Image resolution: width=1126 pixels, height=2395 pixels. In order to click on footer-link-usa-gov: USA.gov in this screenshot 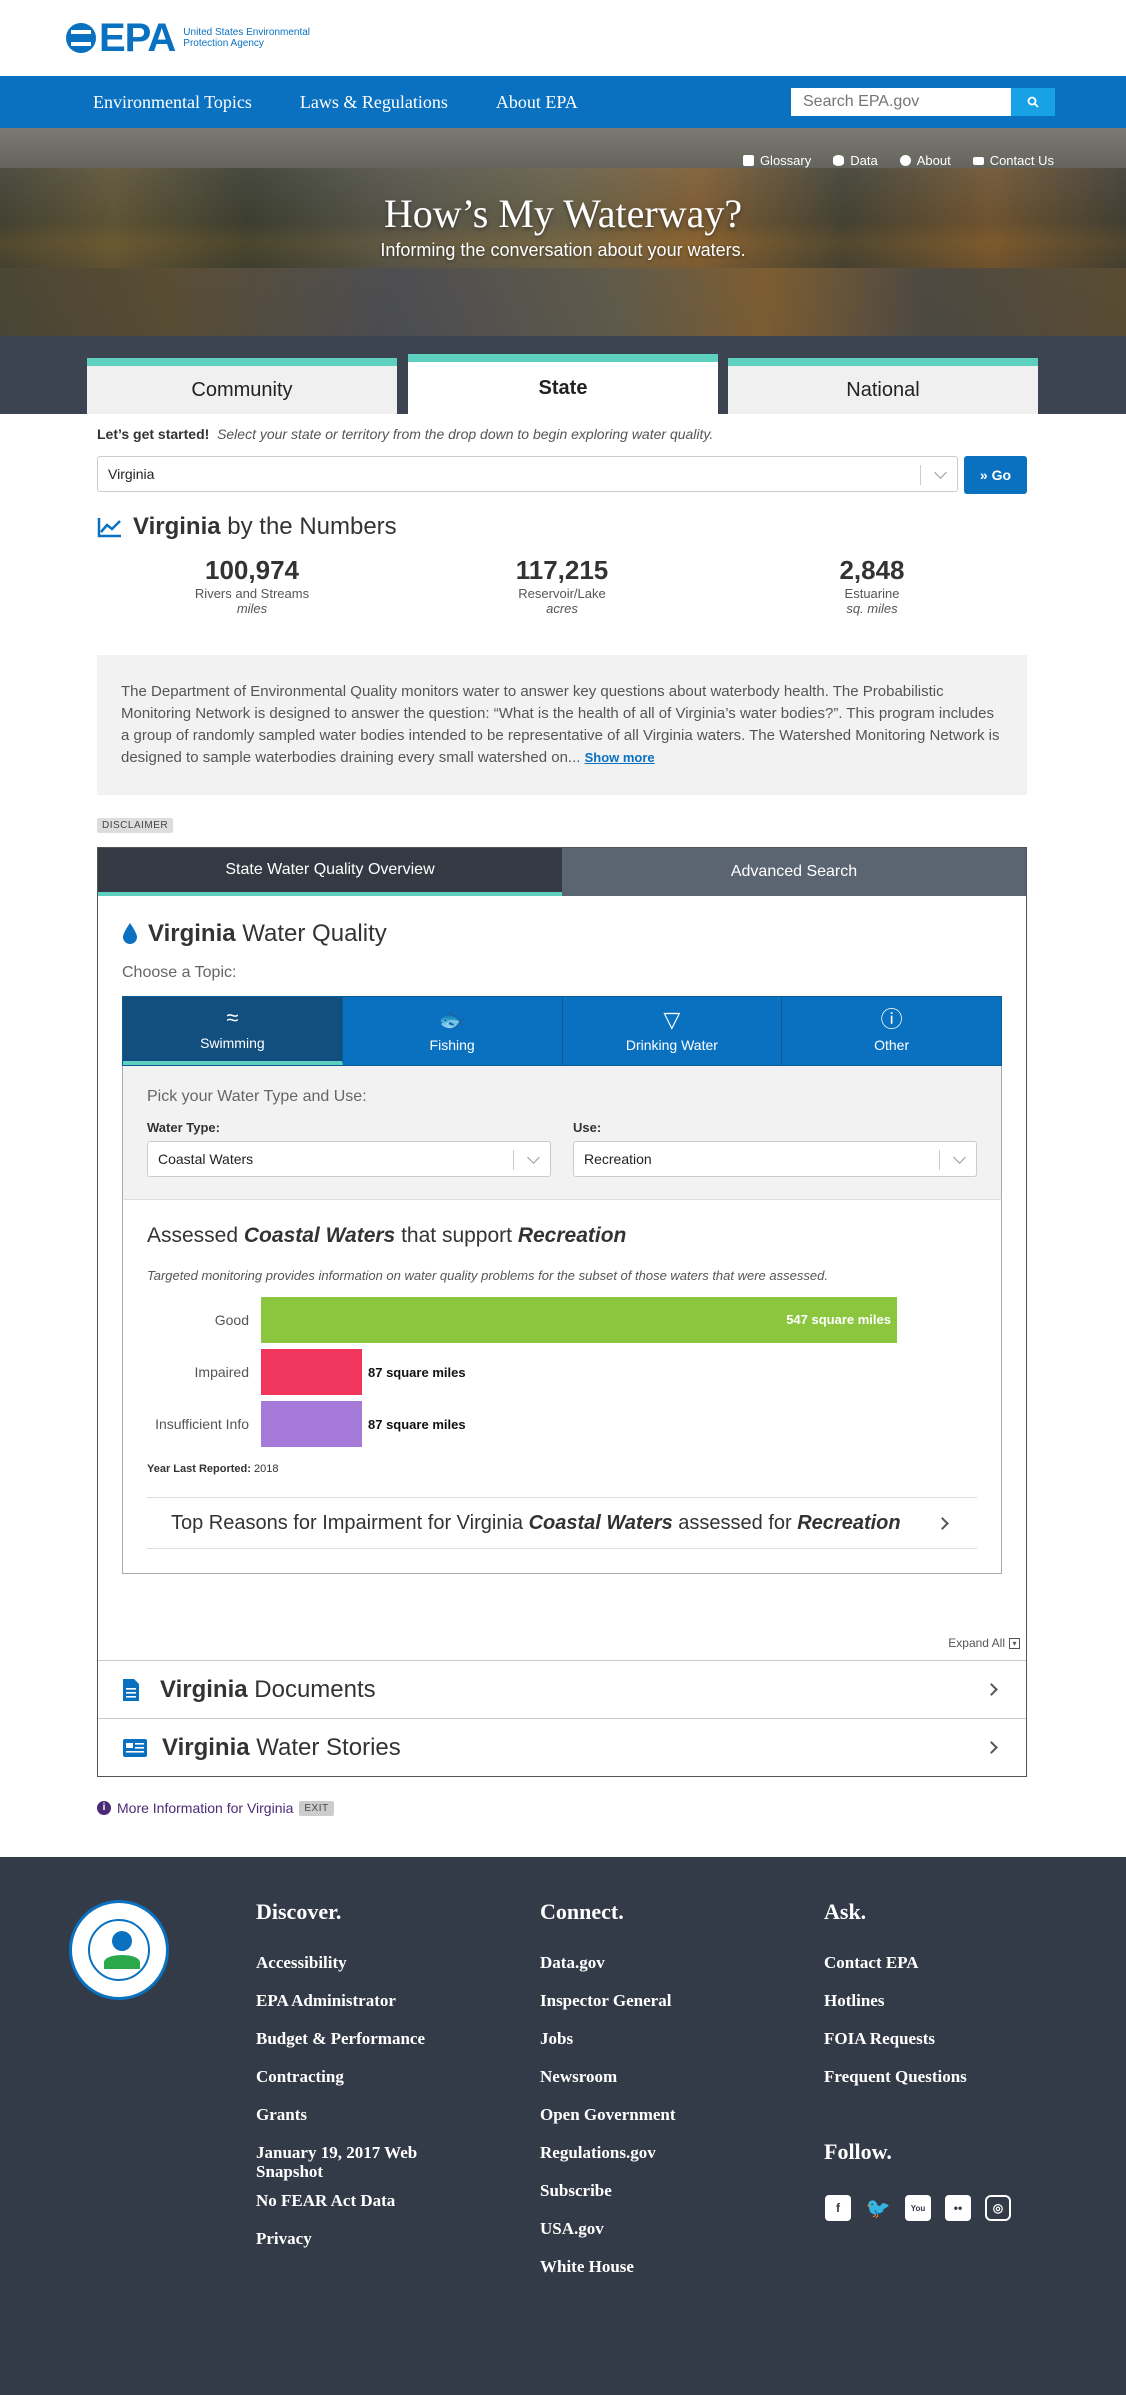, I will do `click(608, 2238)`.